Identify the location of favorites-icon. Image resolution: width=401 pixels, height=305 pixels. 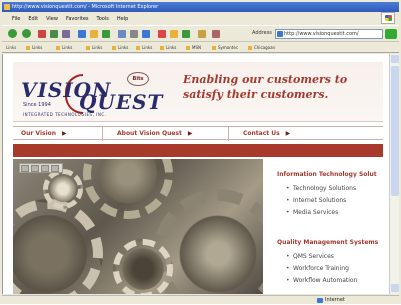
(94, 34).